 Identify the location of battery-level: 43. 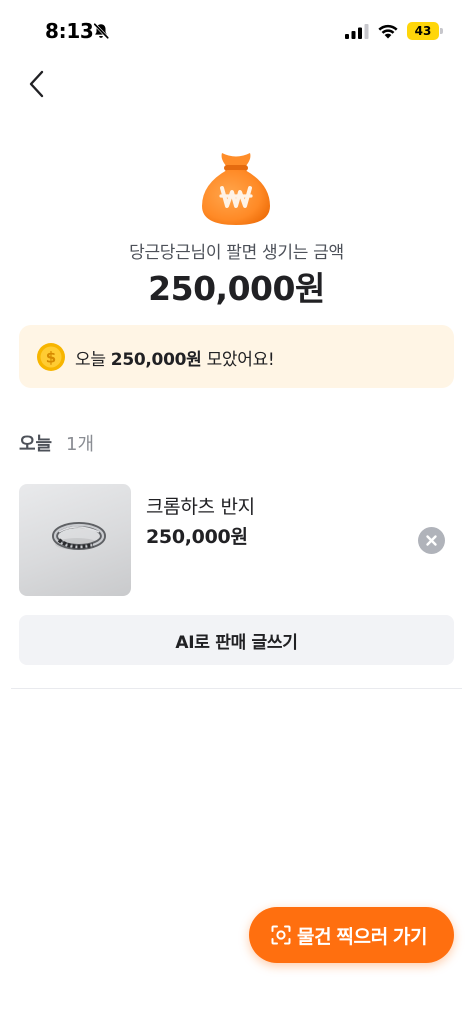
(423, 31).